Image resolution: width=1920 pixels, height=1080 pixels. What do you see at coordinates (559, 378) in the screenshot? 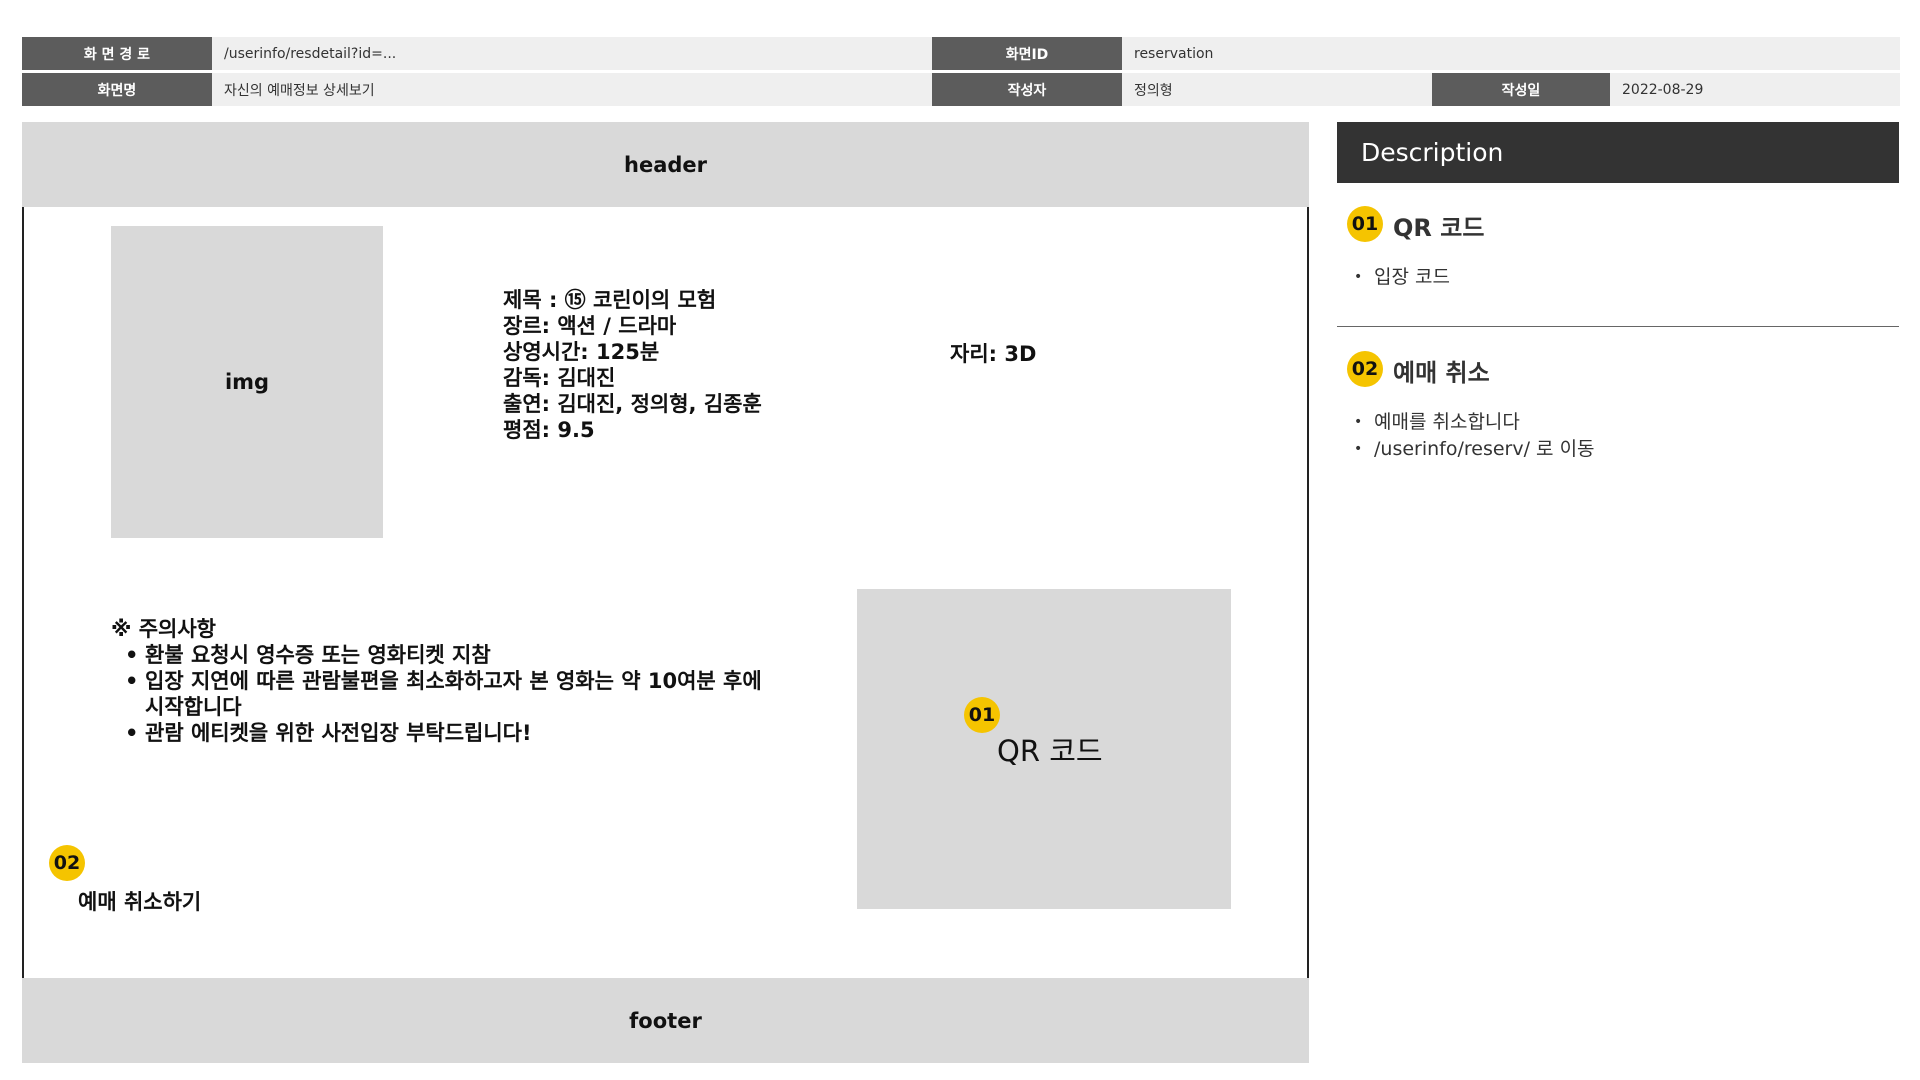
I see `movie-director: 감독: 김대진` at bounding box center [559, 378].